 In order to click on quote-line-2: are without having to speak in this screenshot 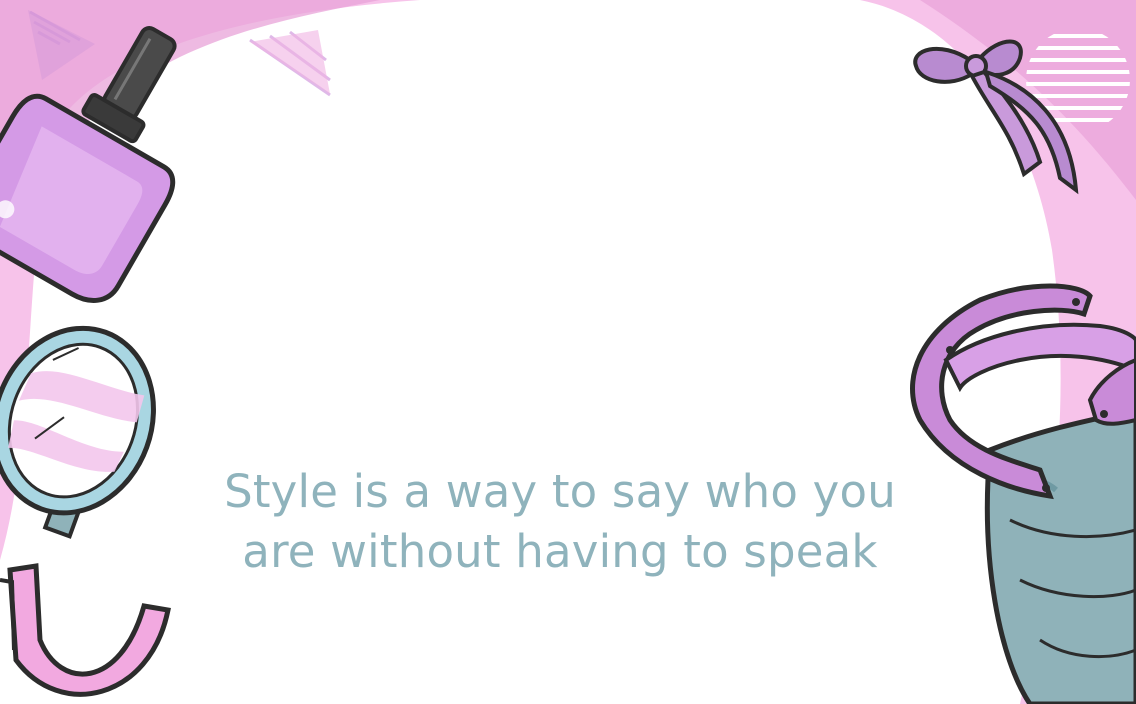, I will do `click(560, 551)`.